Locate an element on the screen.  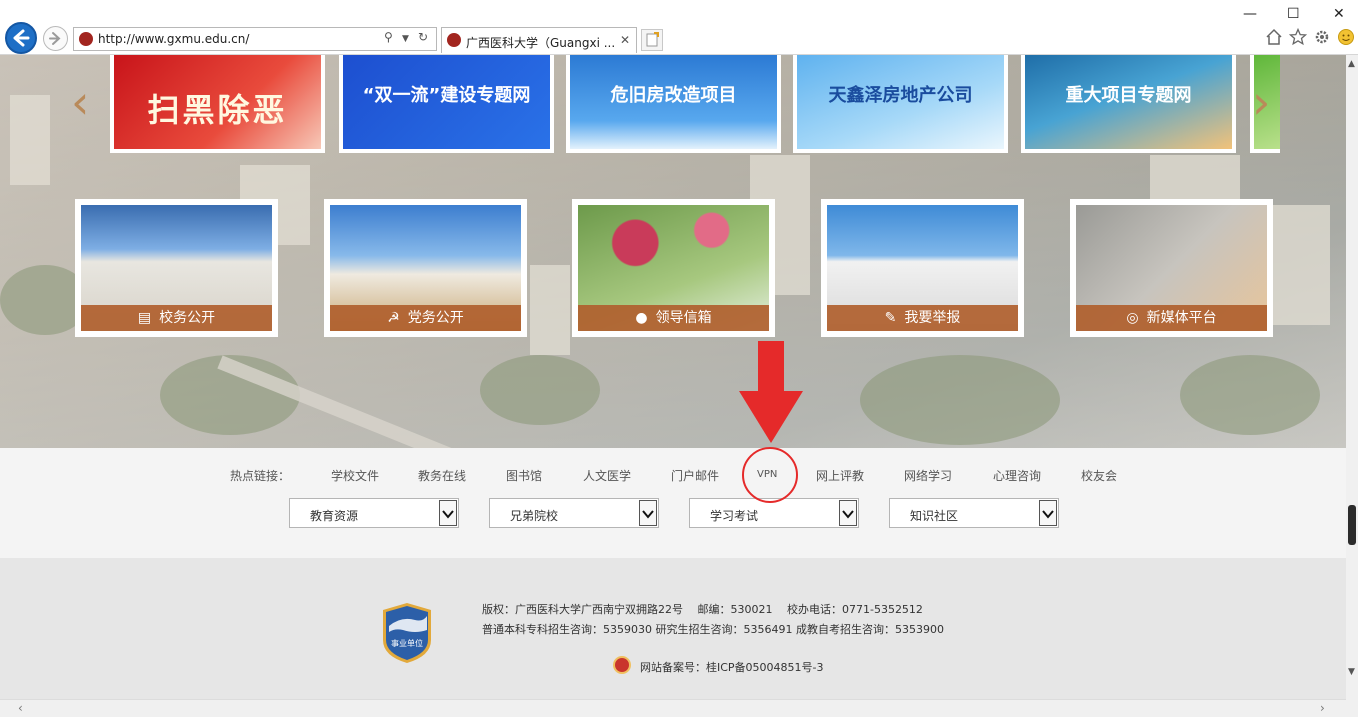
scroll-up-icon: ▲ is located at coordinates (1351, 64).